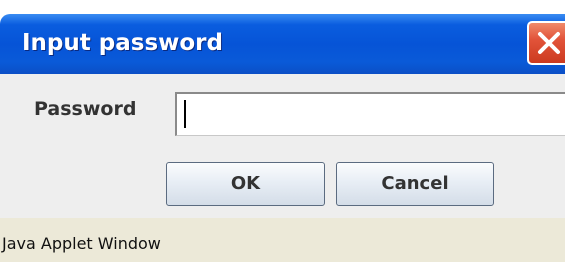 This screenshot has width=565, height=262. I want to click on close-icon, so click(549, 43).